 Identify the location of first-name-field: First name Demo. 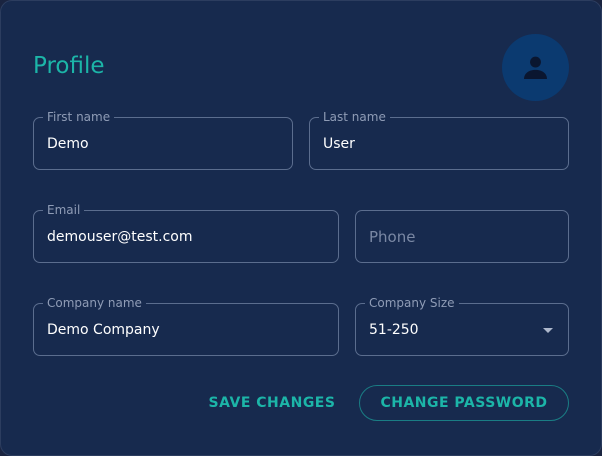
(163, 139).